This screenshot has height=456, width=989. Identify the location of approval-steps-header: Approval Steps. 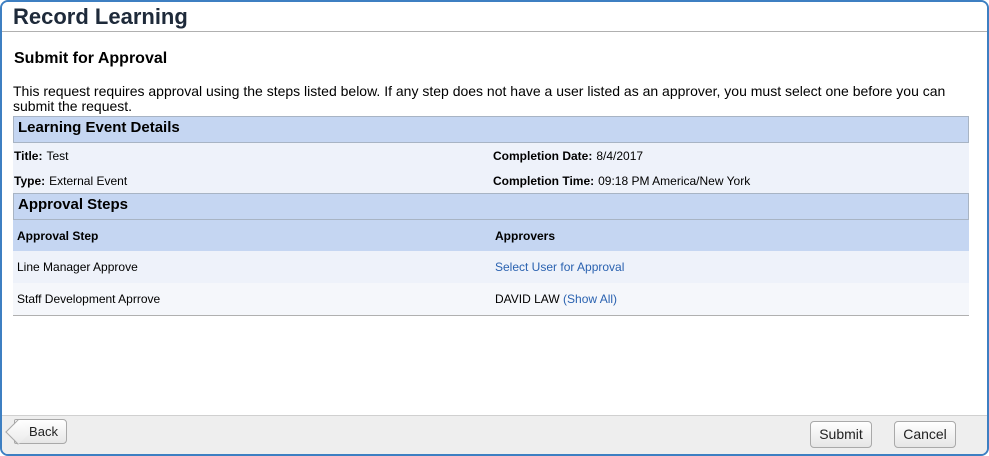
(491, 206).